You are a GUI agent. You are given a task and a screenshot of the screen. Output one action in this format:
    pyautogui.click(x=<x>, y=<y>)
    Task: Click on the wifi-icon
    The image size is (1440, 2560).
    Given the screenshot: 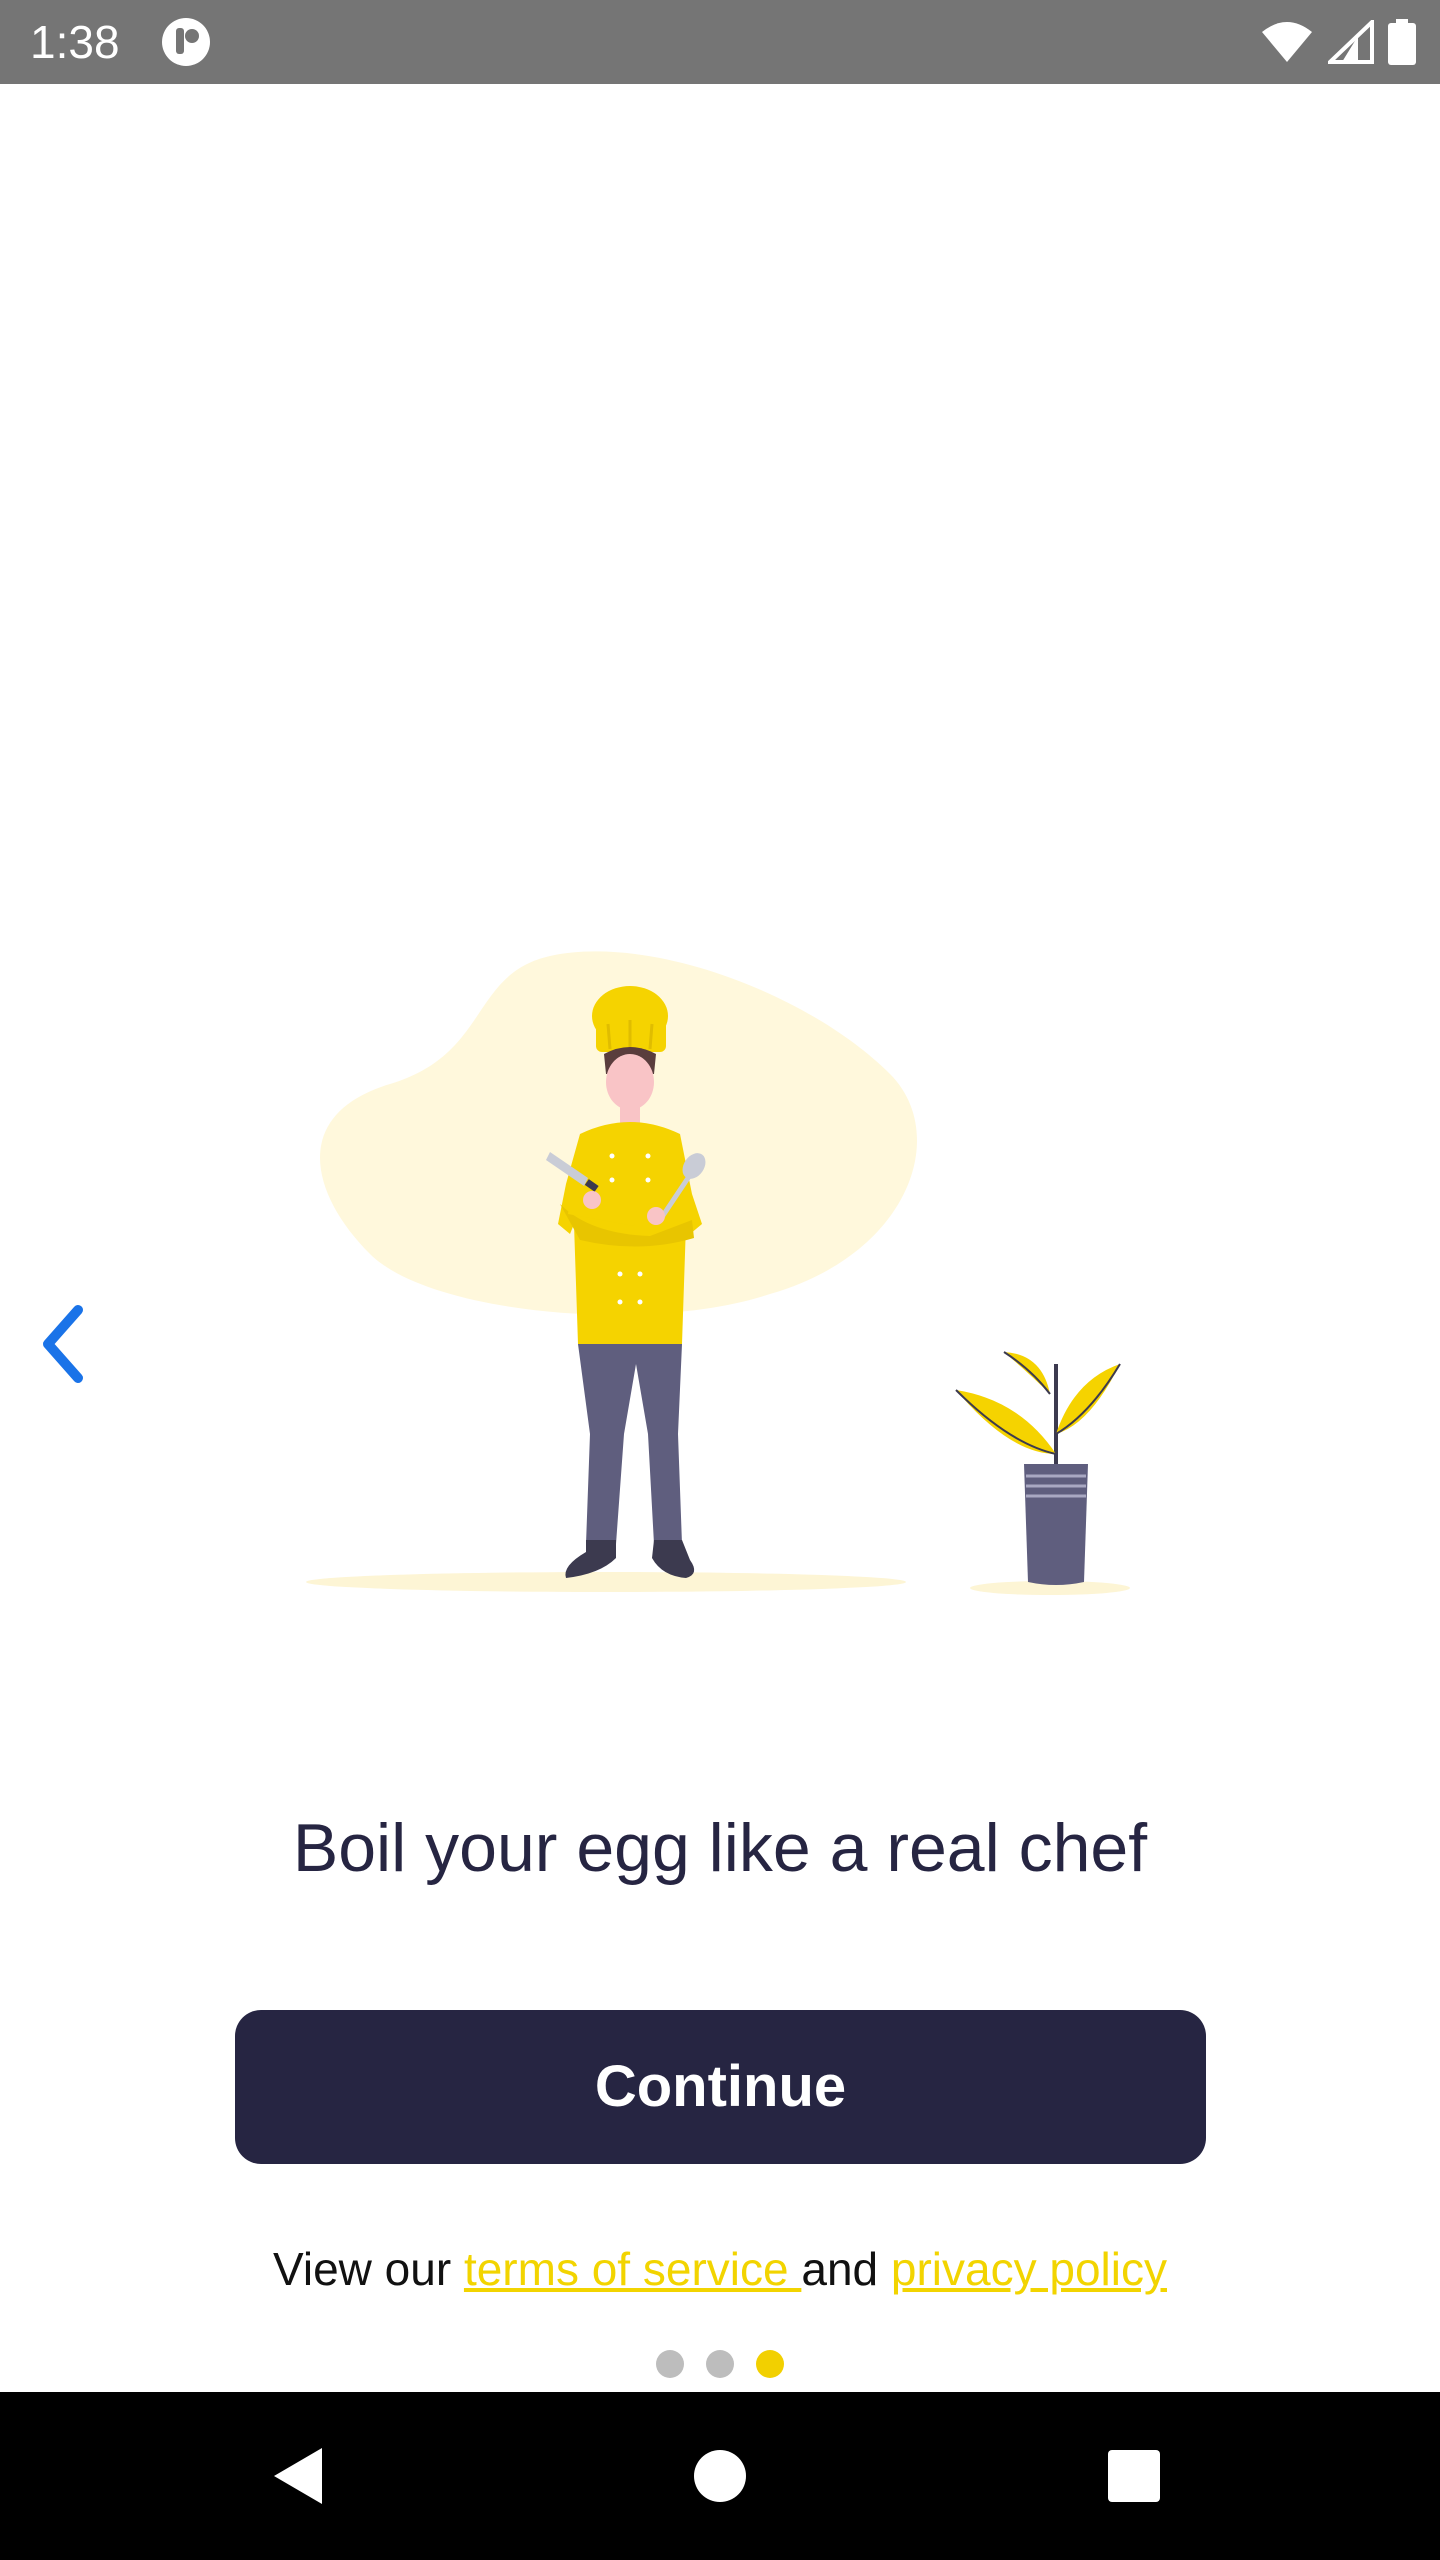 What is the action you would take?
    pyautogui.click(x=1287, y=42)
    